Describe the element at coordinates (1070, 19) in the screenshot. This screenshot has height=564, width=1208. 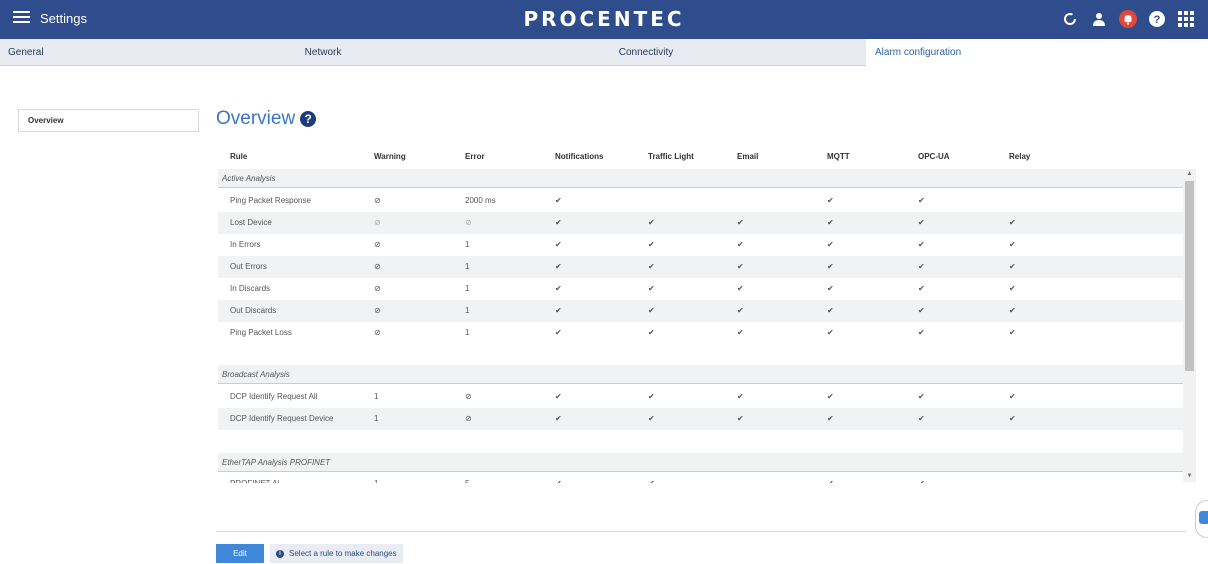
I see `refresh-icon` at that location.